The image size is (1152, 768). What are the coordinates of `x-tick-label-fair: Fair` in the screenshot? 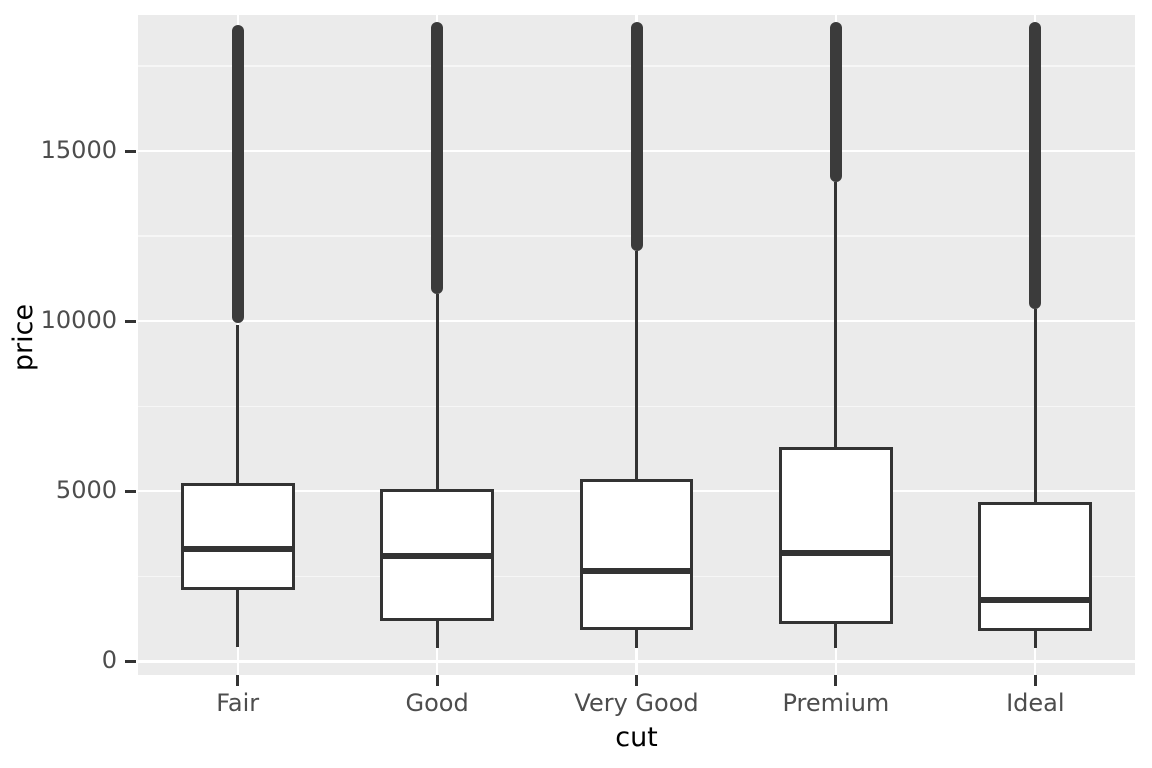 It's located at (238, 703).